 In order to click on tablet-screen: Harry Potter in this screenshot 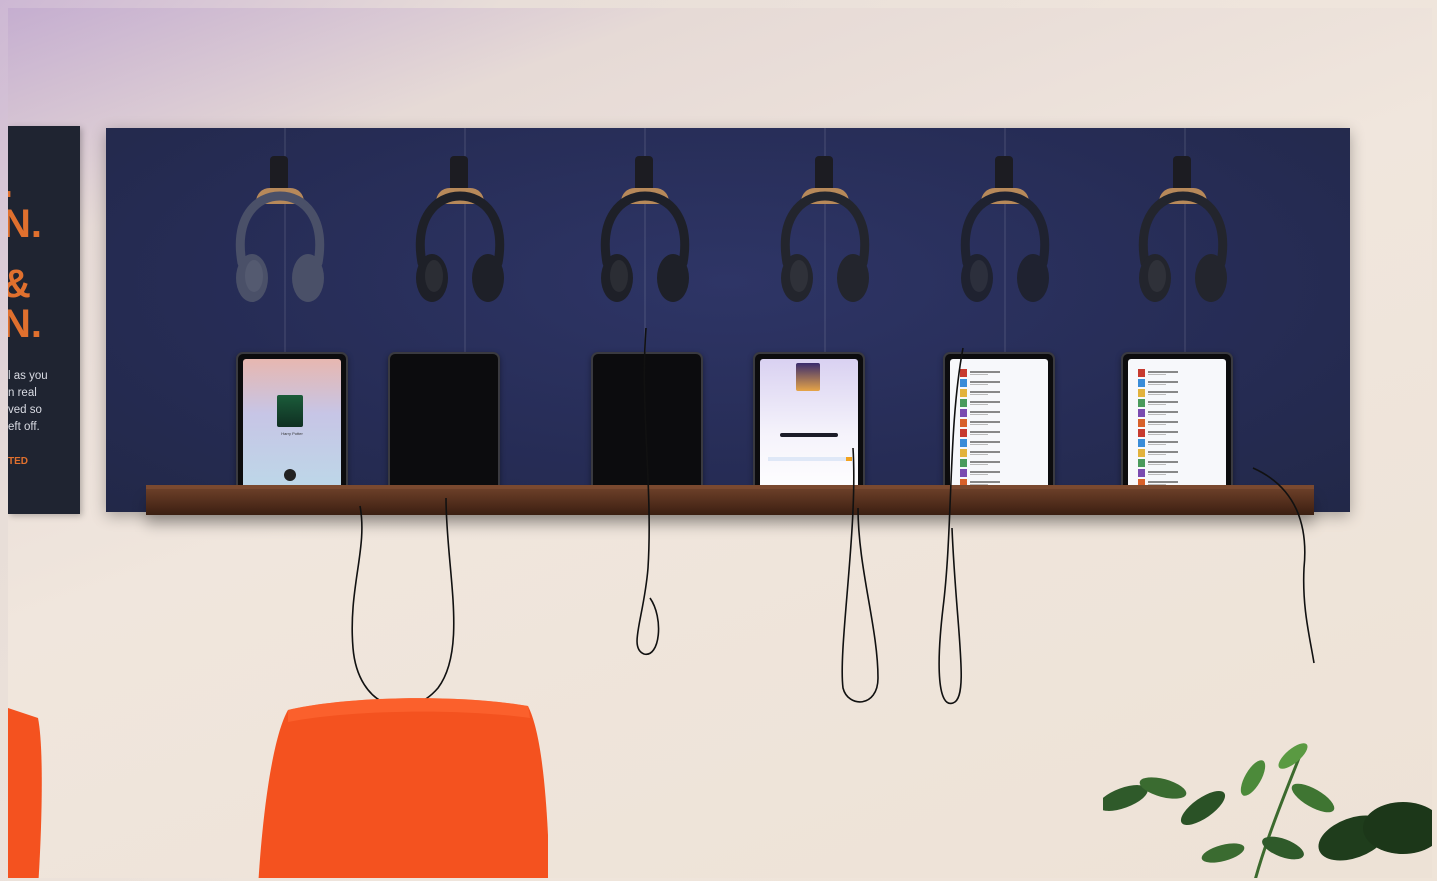, I will do `click(292, 427)`.